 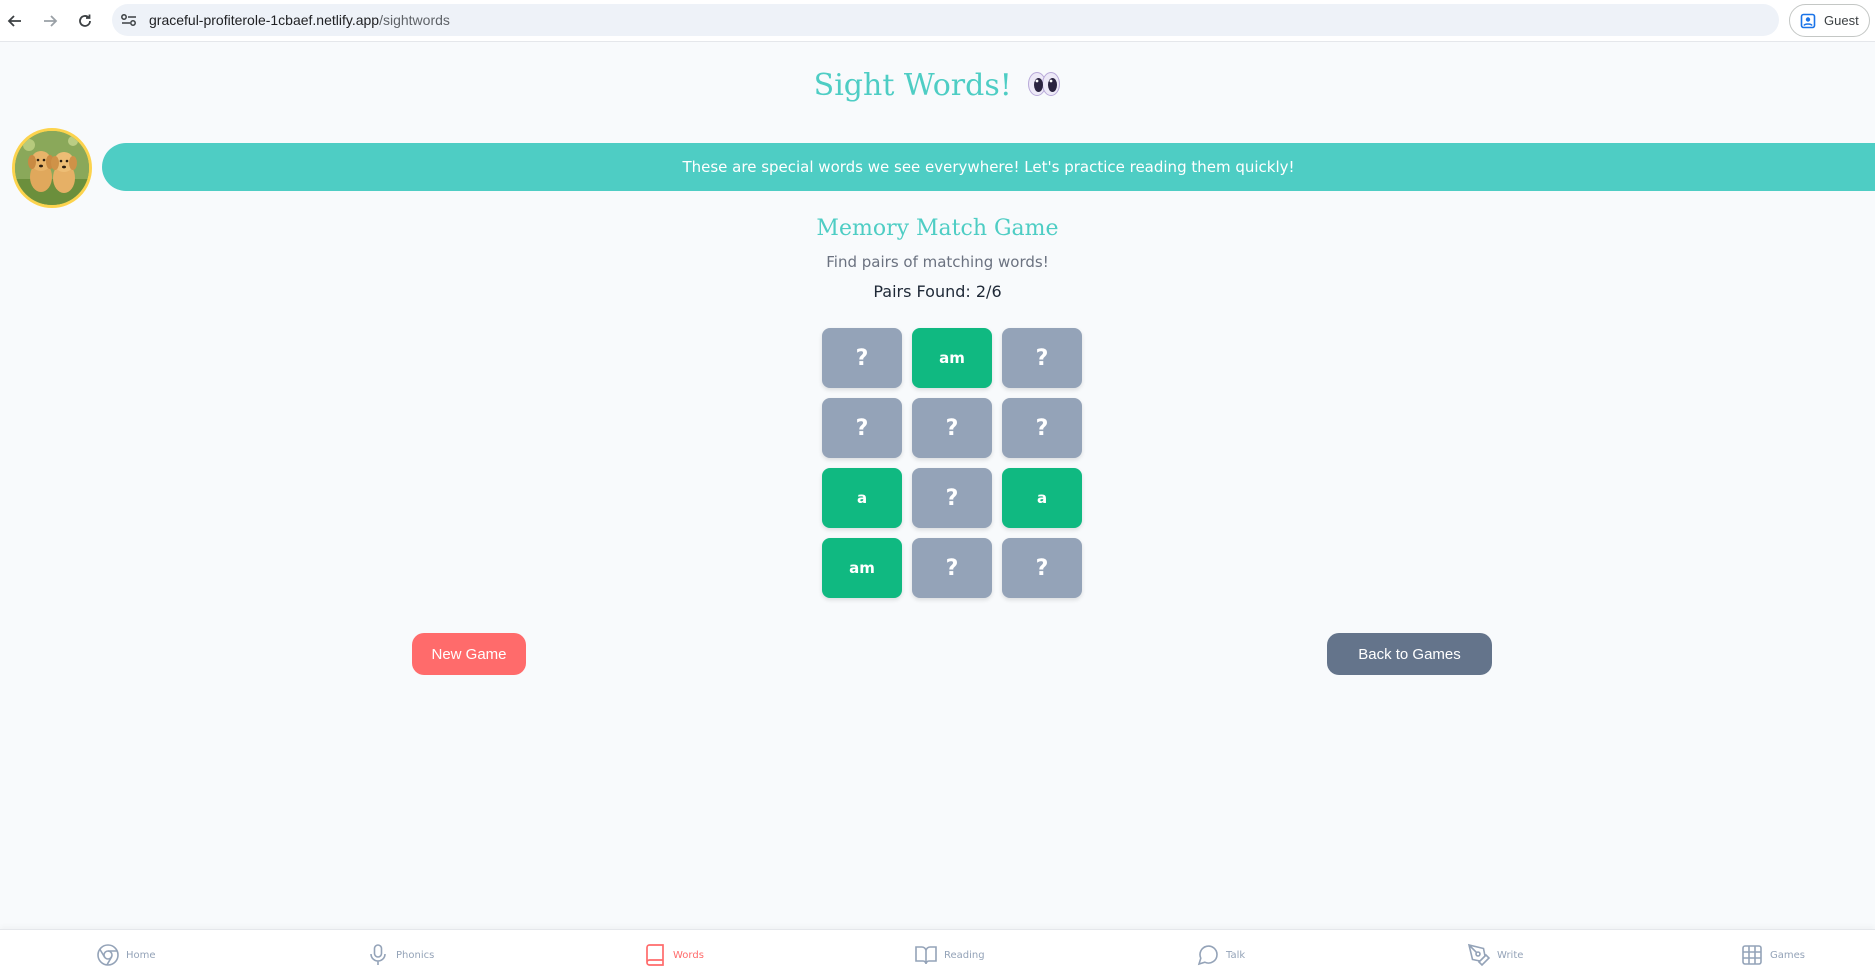 What do you see at coordinates (937, 291) in the screenshot?
I see `pairs-found-counter: Pairs Found: 2/6` at bounding box center [937, 291].